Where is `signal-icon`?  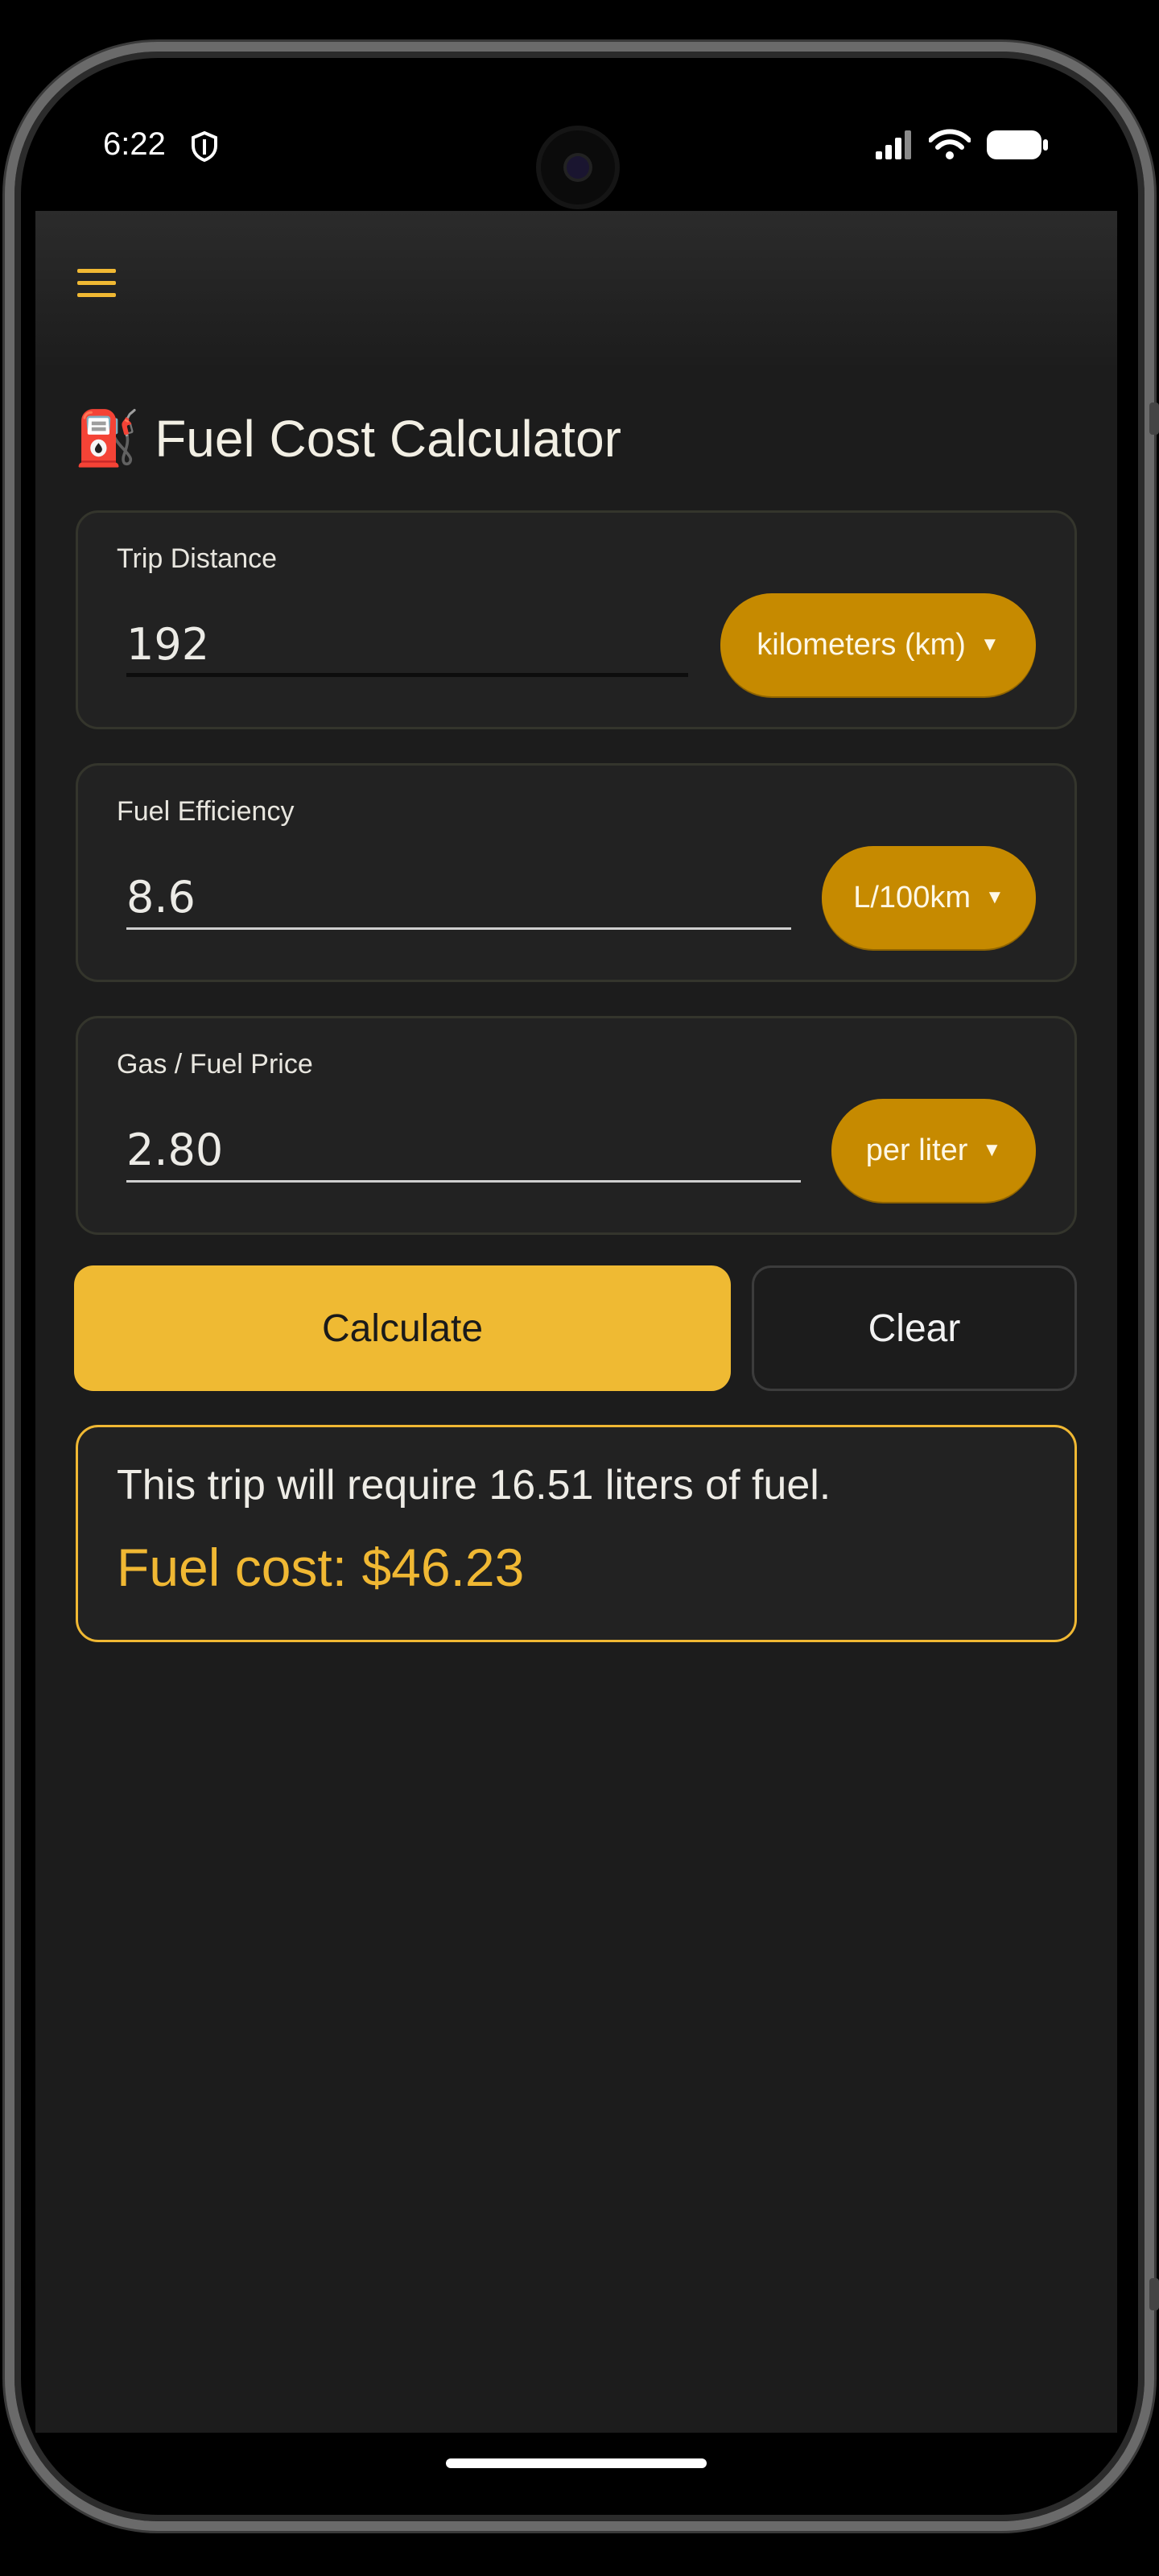
signal-icon is located at coordinates (894, 146).